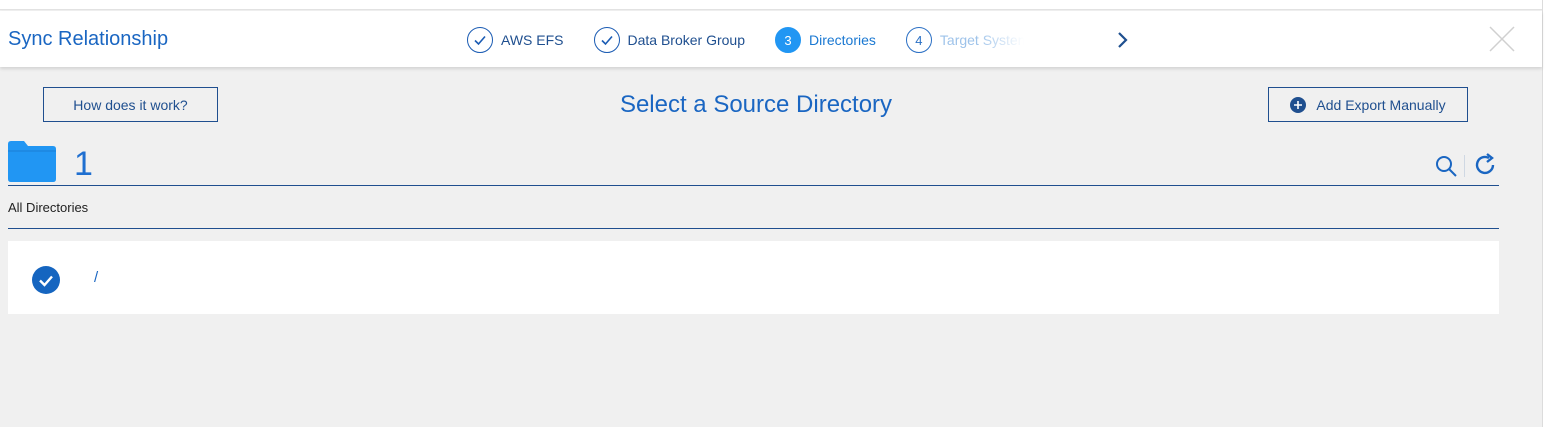 The width and height of the screenshot is (1552, 427). Describe the element at coordinates (1464, 166) in the screenshot. I see `toolbar-divider` at that location.